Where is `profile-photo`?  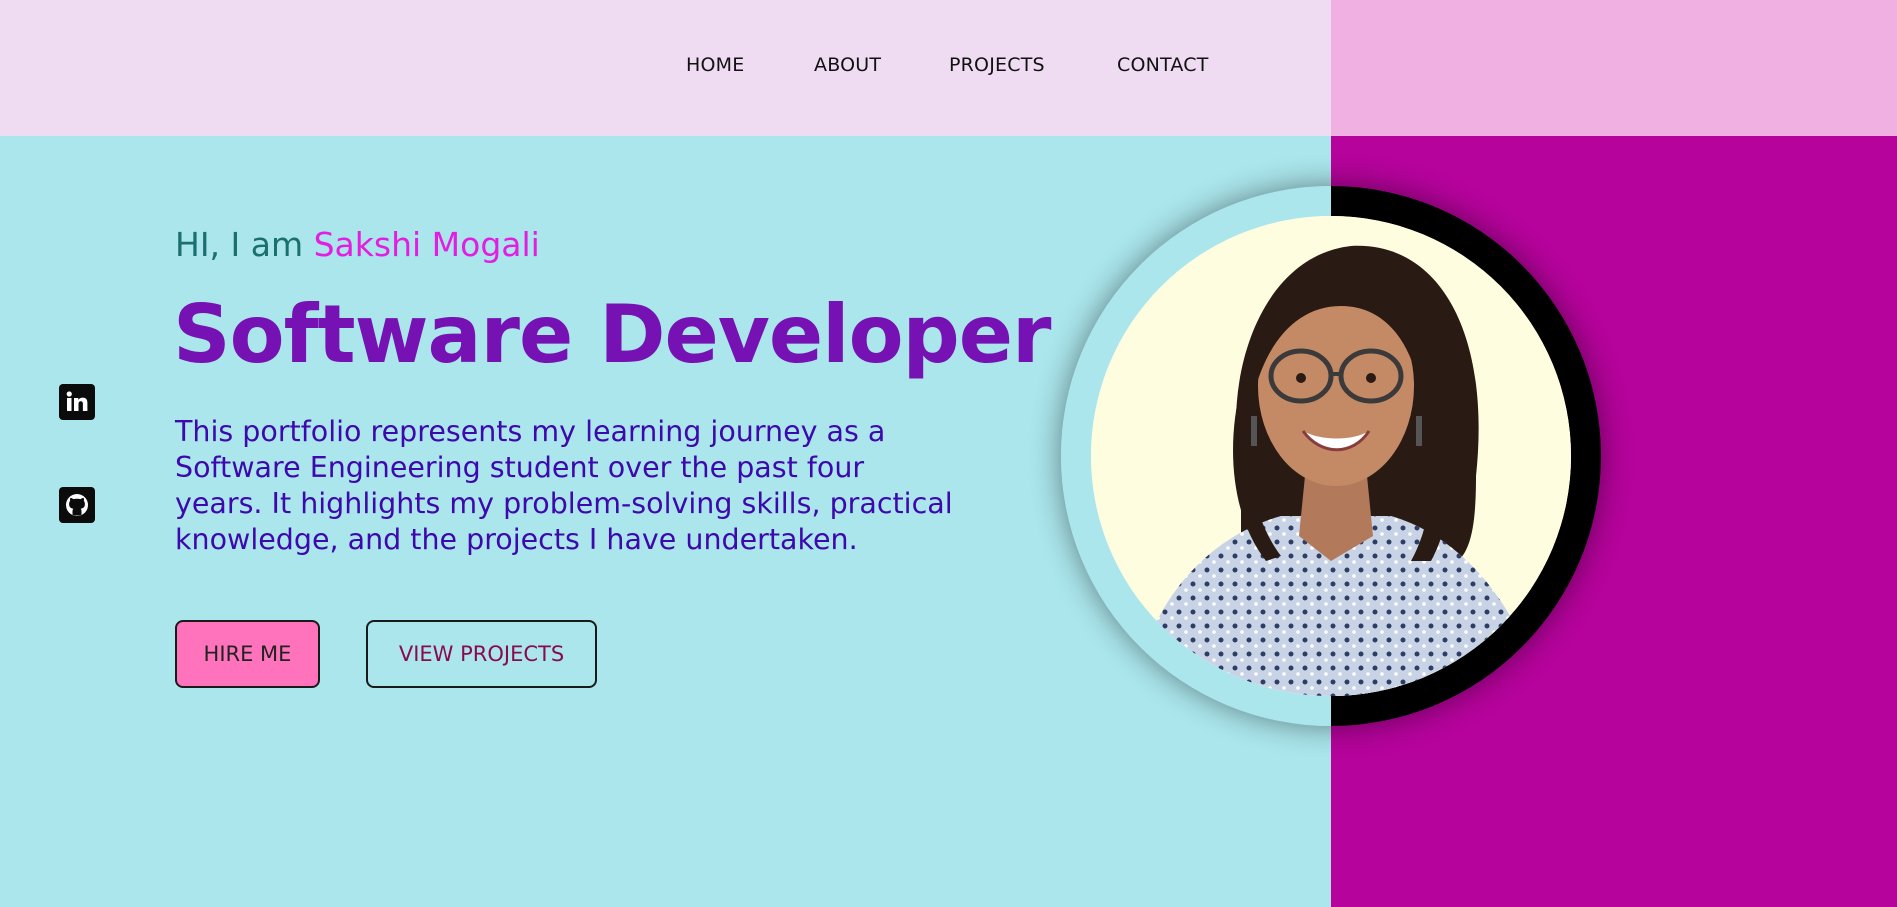
profile-photo is located at coordinates (1331, 456).